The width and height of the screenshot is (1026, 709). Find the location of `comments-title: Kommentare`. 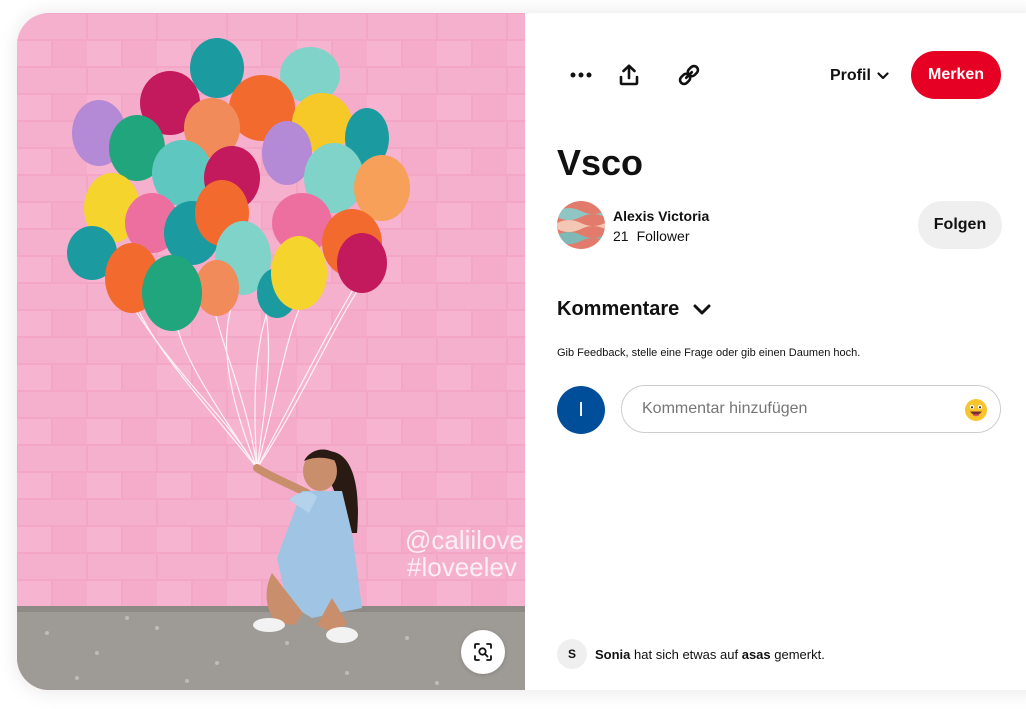

comments-title: Kommentare is located at coordinates (618, 309).